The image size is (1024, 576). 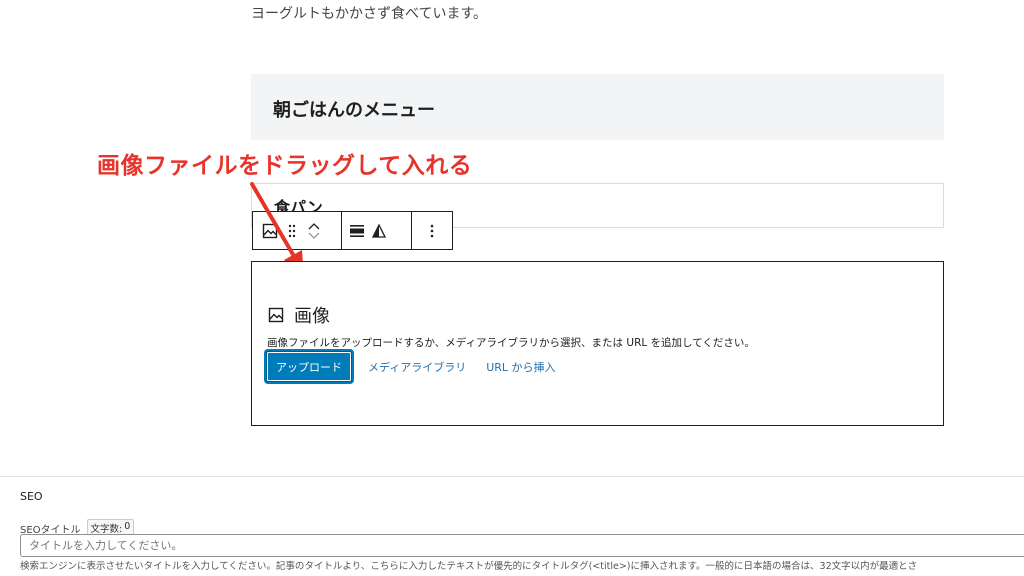 What do you see at coordinates (276, 315) in the screenshot?
I see `image-icon` at bounding box center [276, 315].